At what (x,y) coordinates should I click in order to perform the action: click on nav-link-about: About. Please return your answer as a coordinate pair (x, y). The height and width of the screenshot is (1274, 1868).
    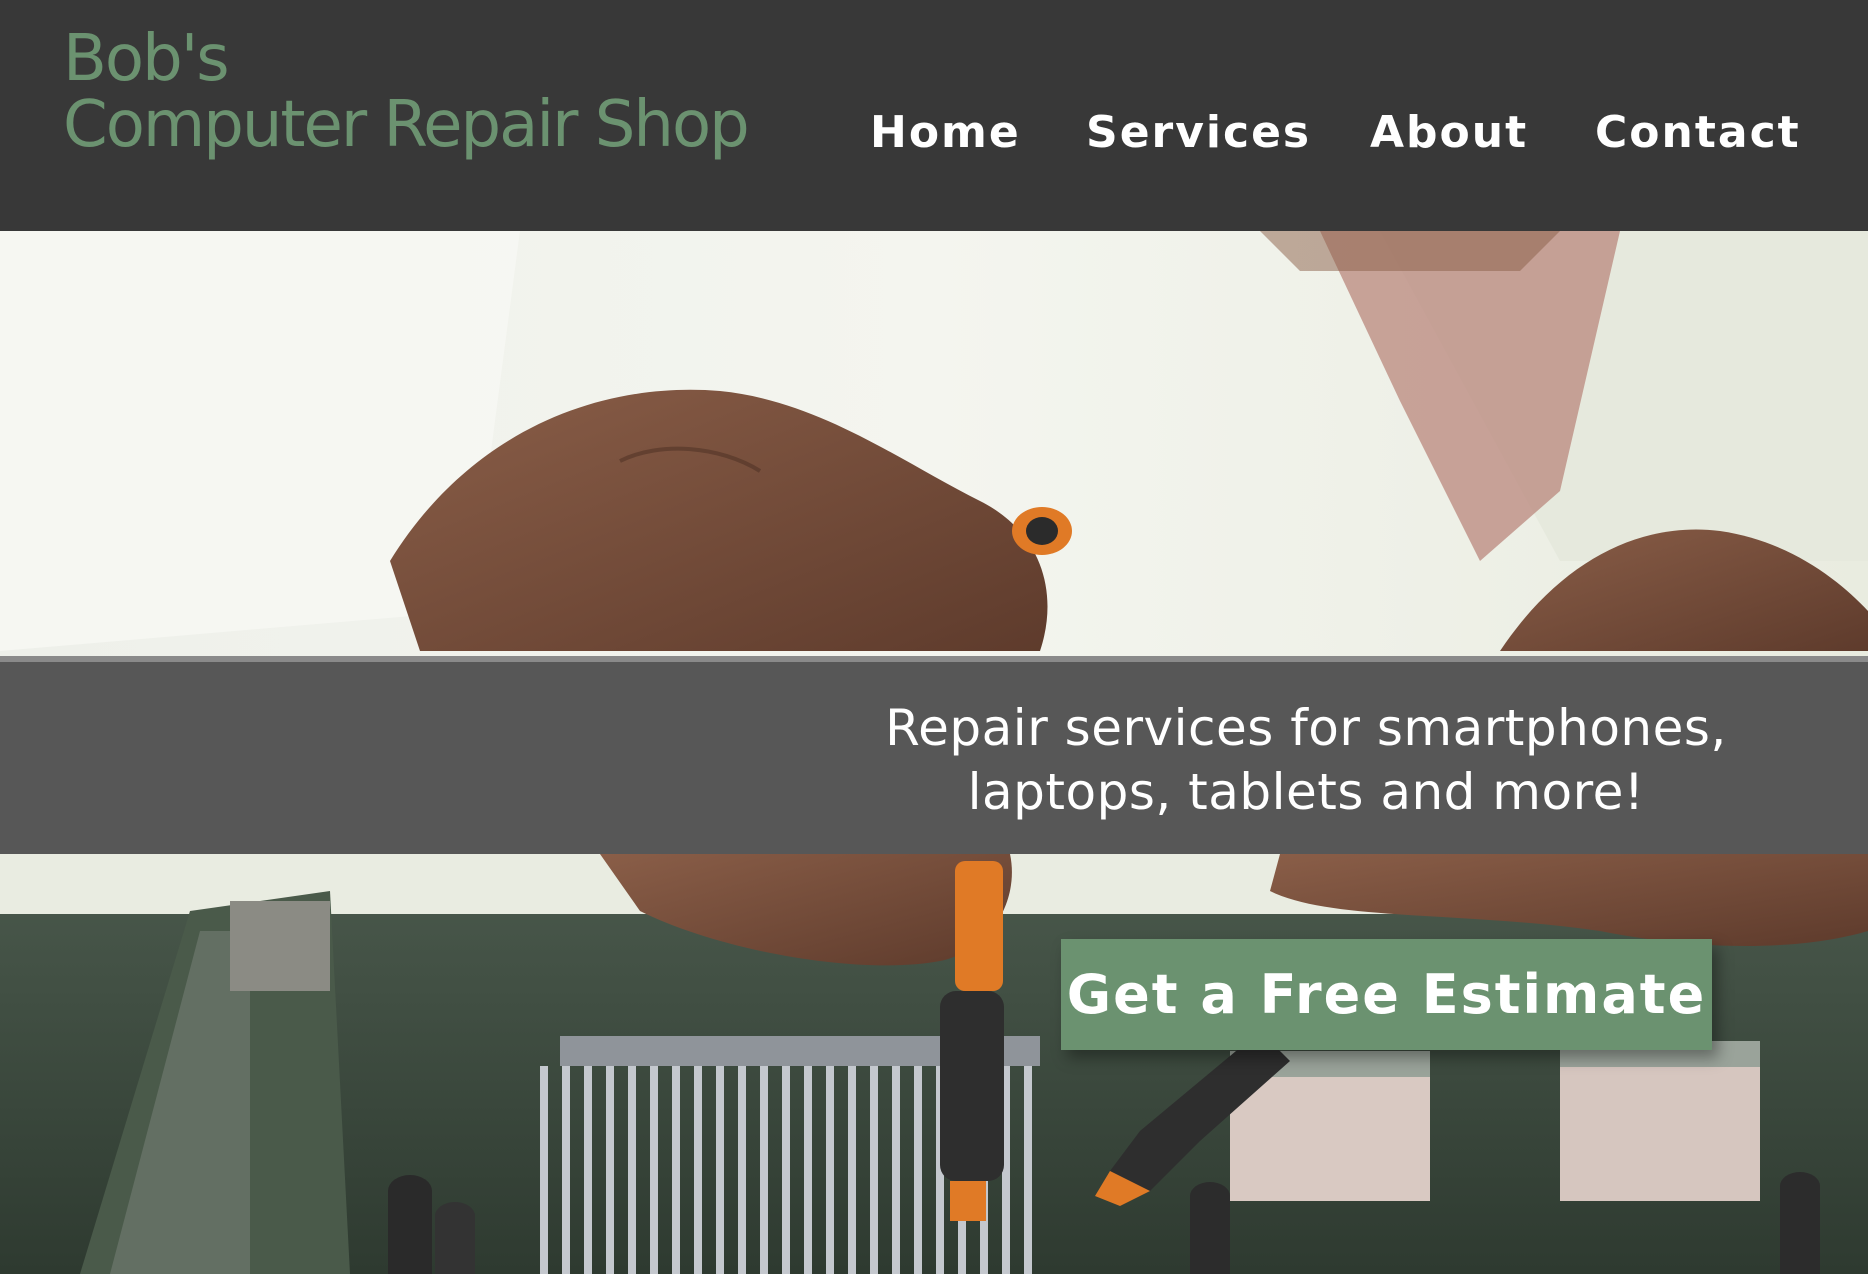
    Looking at the image, I should click on (1449, 133).